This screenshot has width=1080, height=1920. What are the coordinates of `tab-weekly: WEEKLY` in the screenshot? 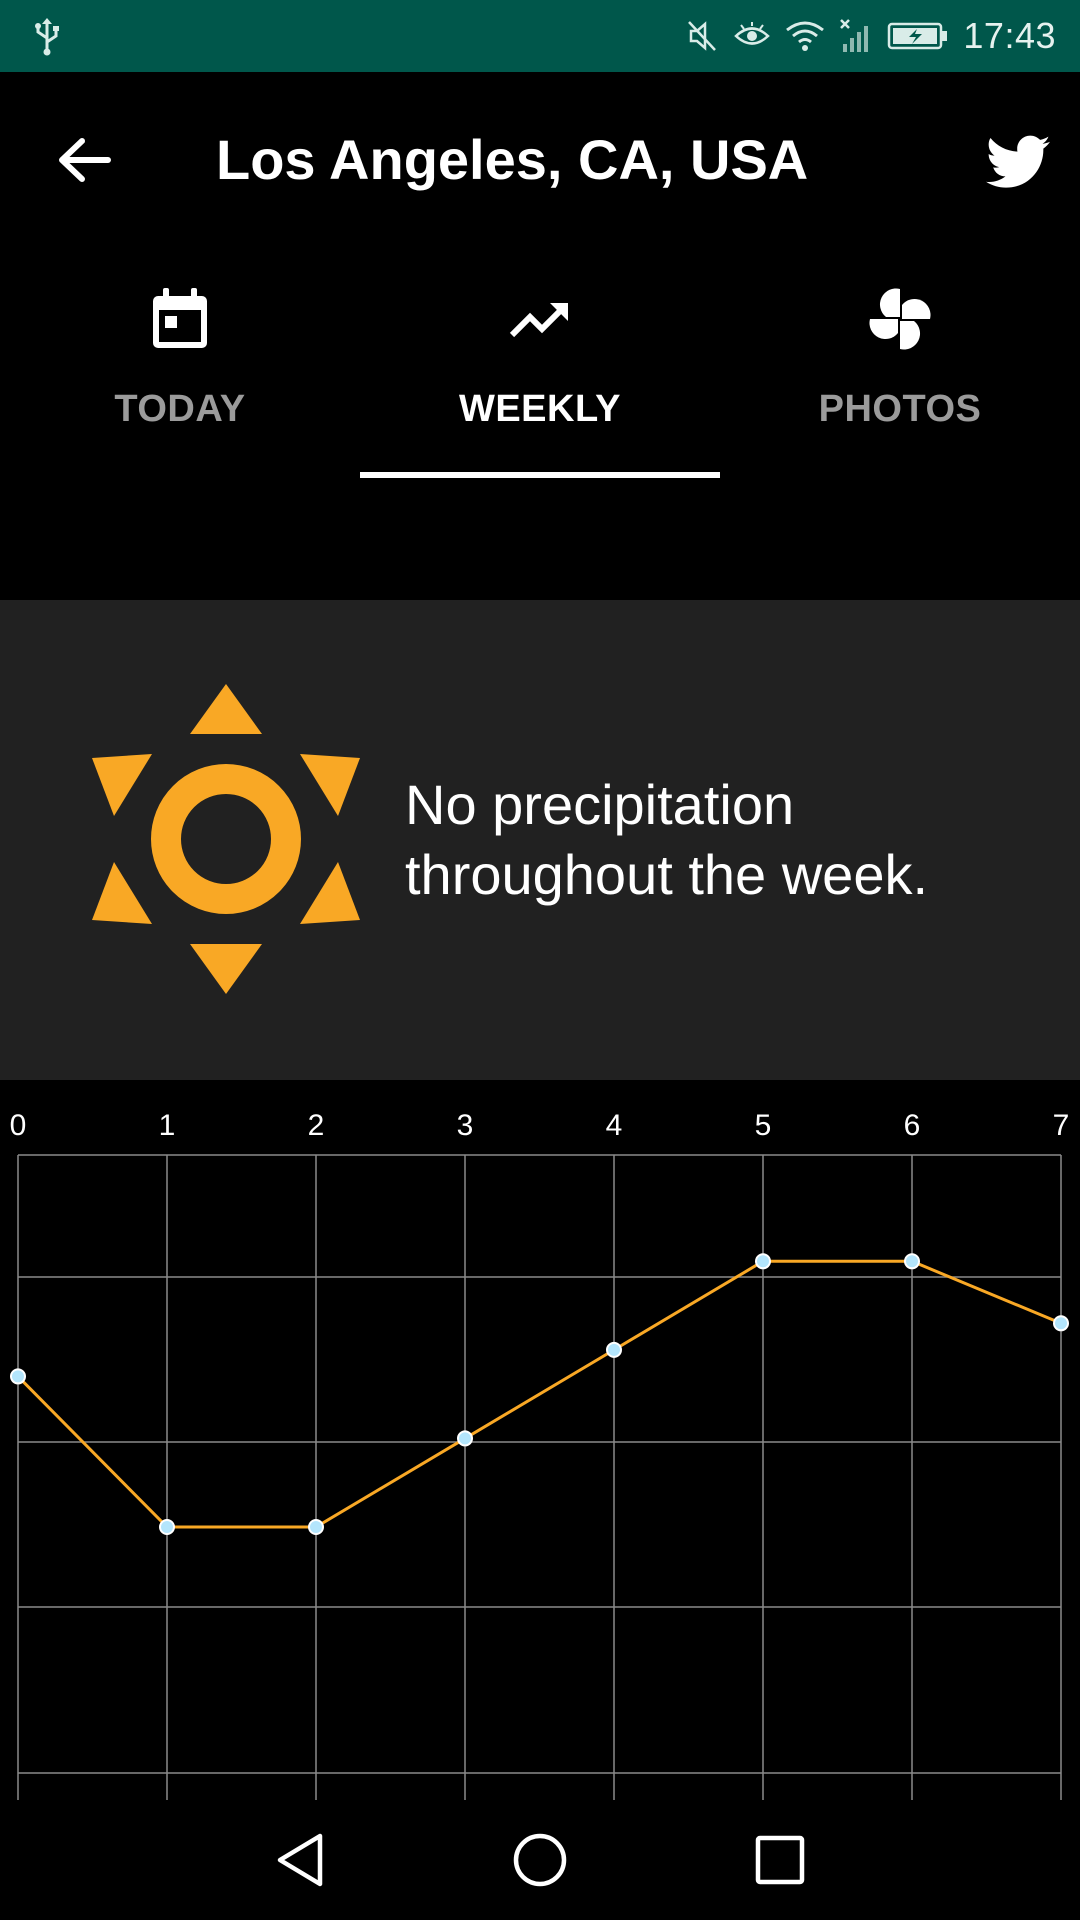 It's located at (540, 361).